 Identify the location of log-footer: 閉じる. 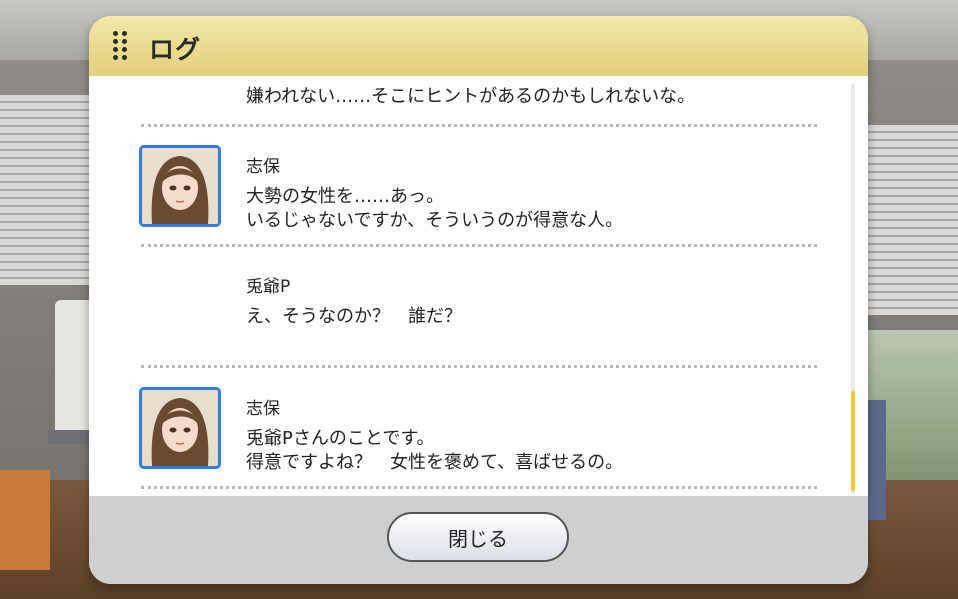
(478, 540).